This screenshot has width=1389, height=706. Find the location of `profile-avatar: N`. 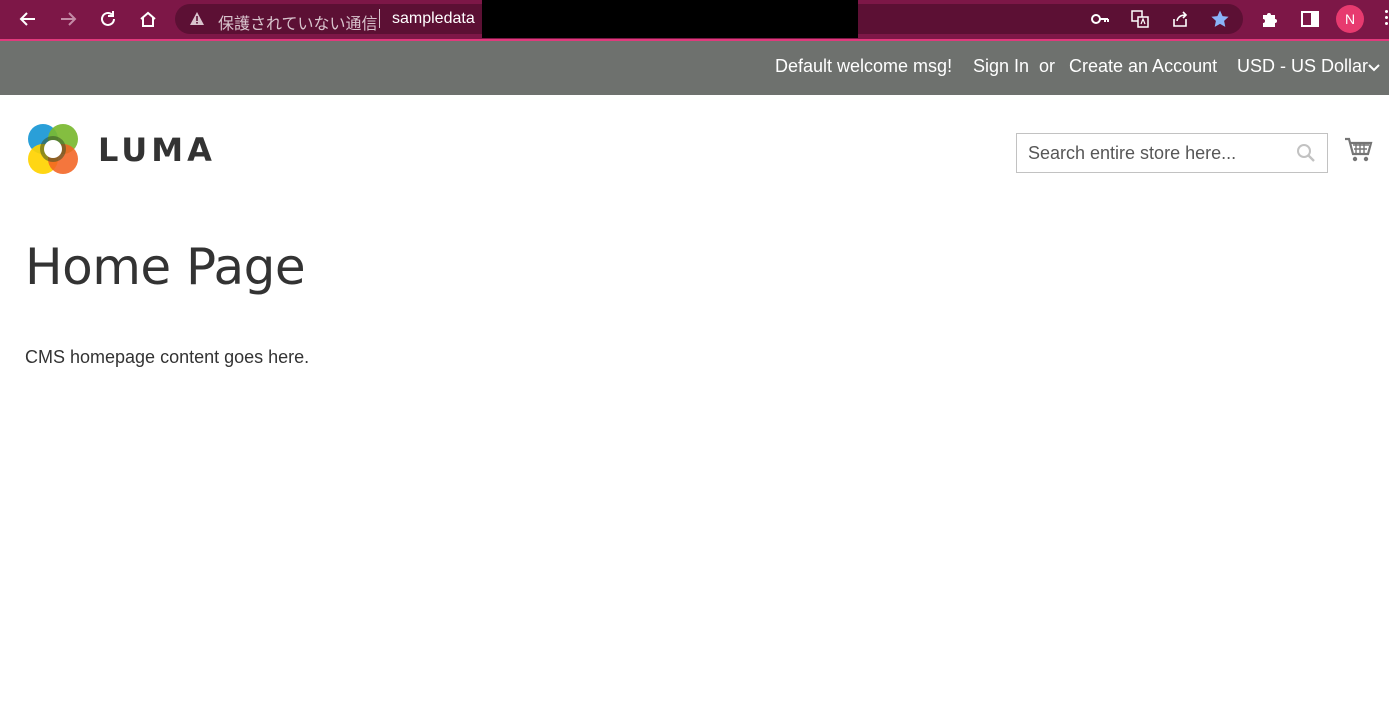

profile-avatar: N is located at coordinates (1350, 19).